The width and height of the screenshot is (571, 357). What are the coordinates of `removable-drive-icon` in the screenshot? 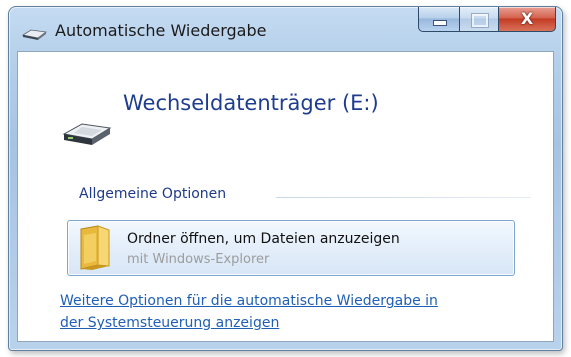 It's located at (87, 133).